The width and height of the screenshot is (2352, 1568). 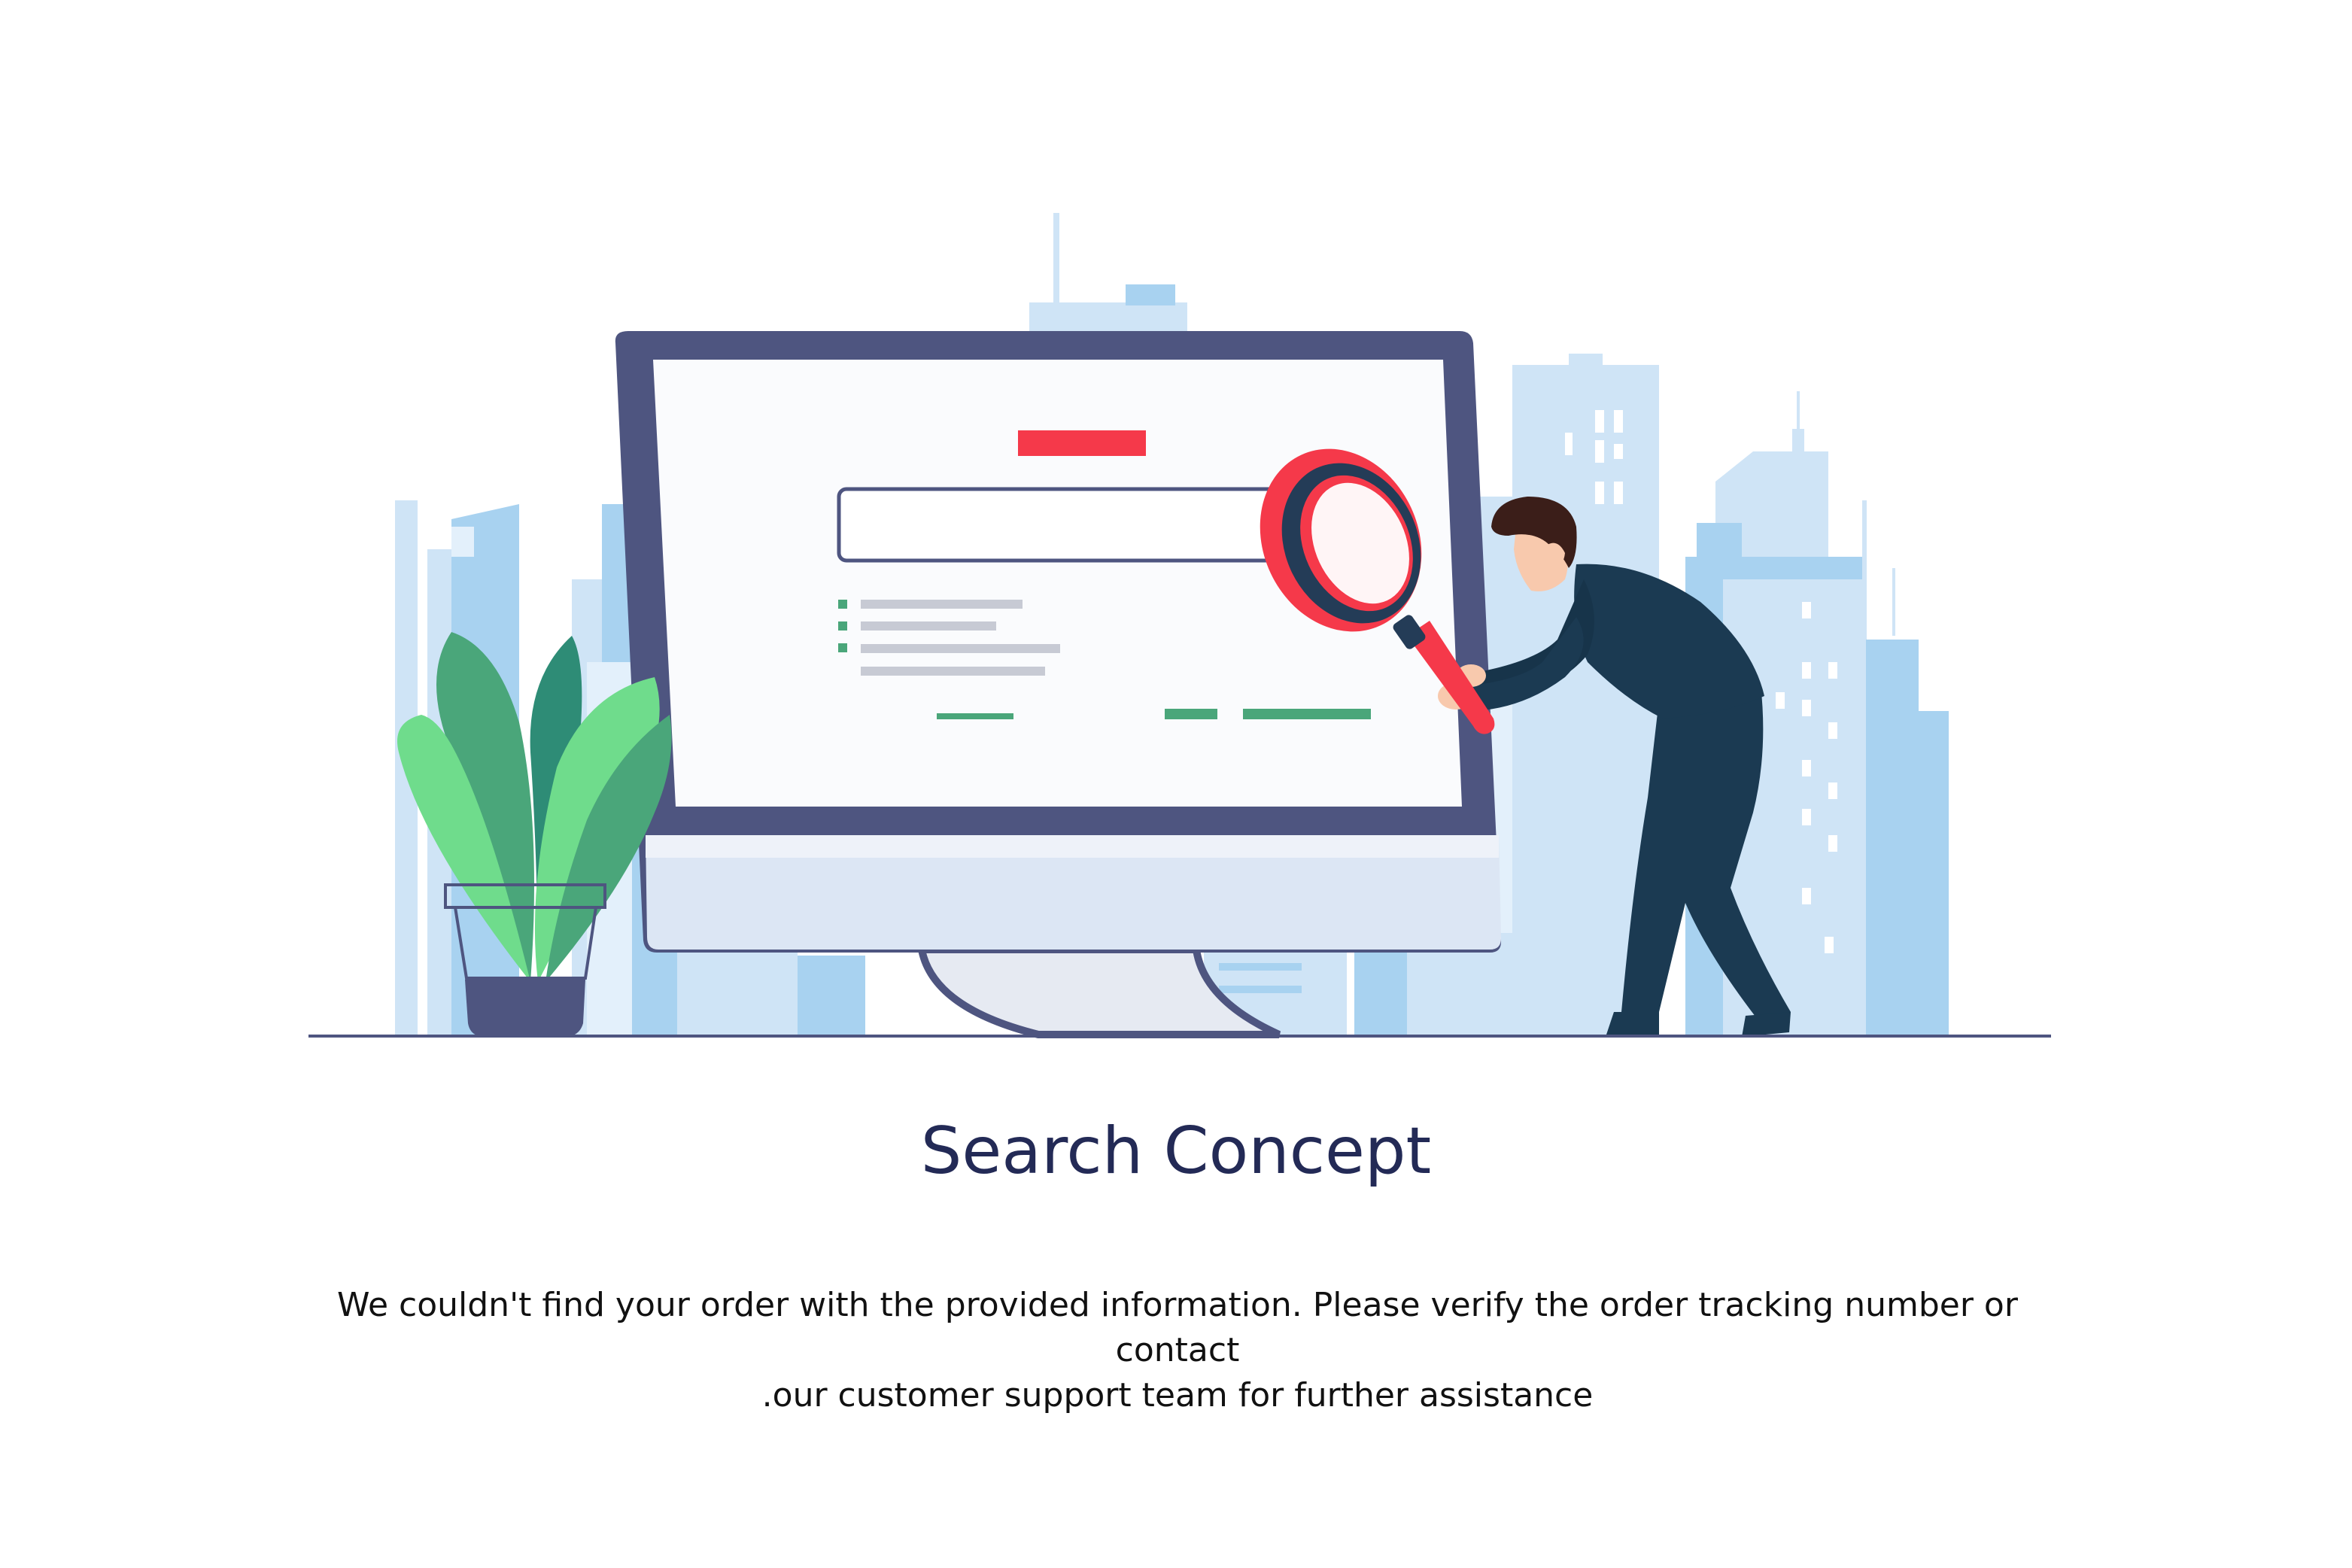 What do you see at coordinates (1176, 1151) in the screenshot?
I see `page-title: Search Concept` at bounding box center [1176, 1151].